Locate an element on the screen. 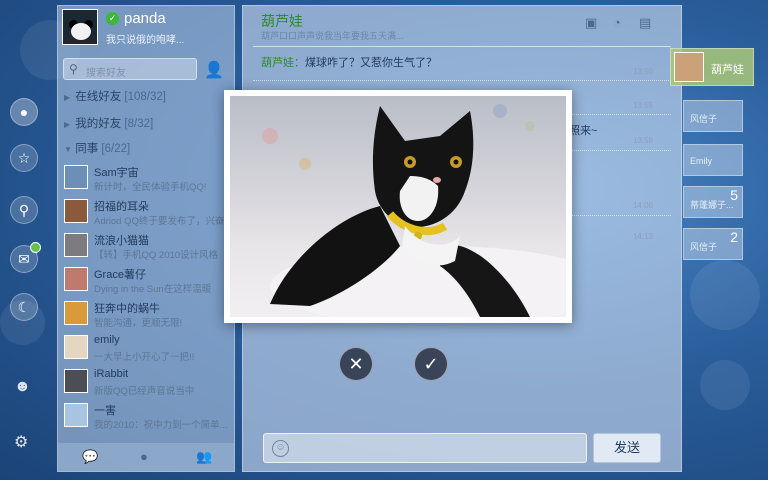 The image size is (768, 480). group-colleagues: ▼ 同事 [6/22] is located at coordinates (147, 149).